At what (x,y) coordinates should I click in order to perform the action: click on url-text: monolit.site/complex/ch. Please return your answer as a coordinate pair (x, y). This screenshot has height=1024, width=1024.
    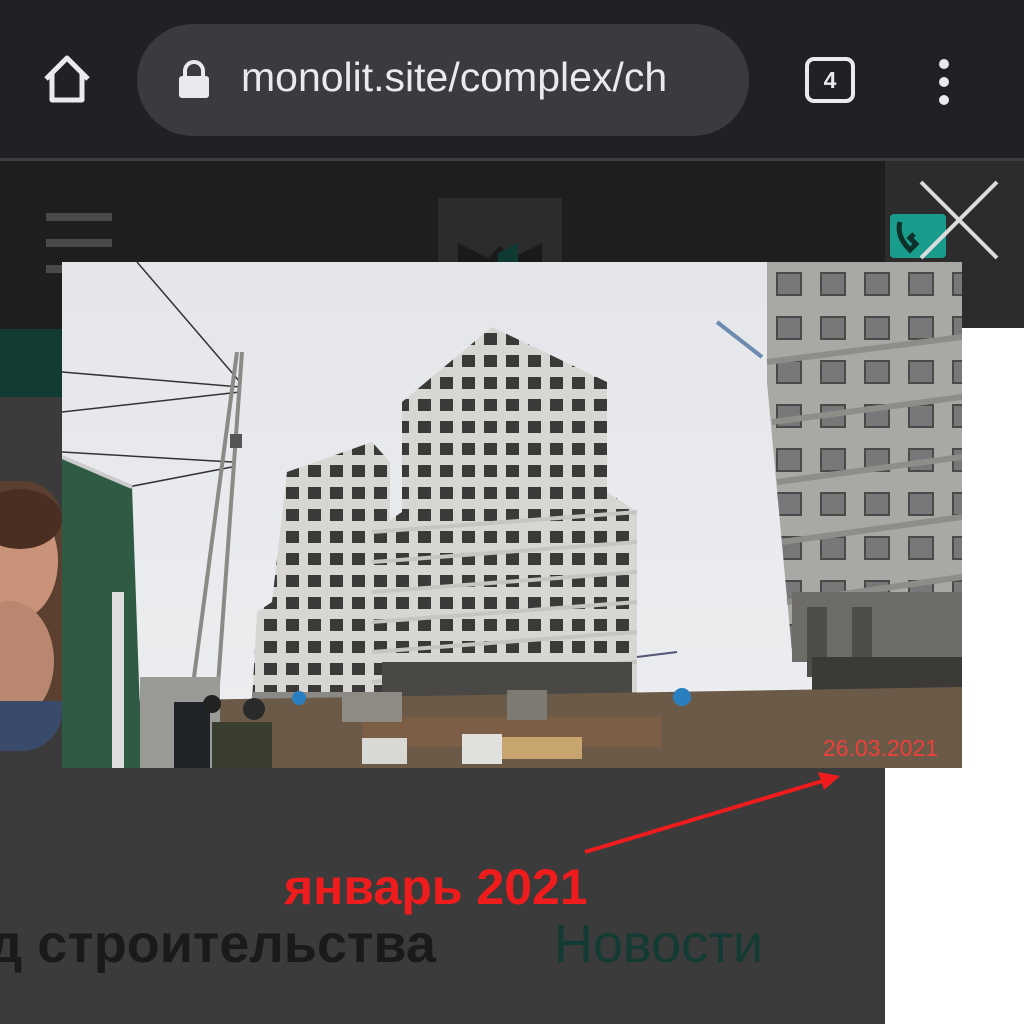
    Looking at the image, I should click on (454, 77).